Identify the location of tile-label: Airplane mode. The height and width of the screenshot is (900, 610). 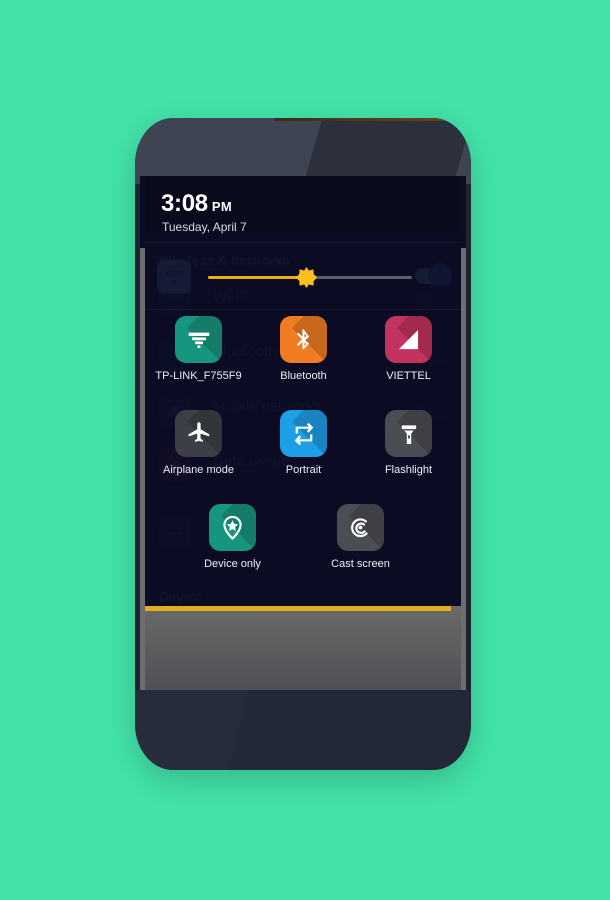
(198, 470).